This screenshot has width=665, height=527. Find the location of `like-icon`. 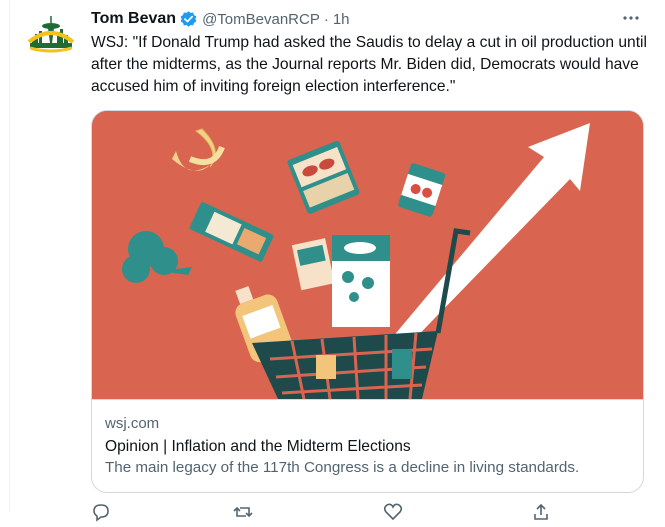

like-icon is located at coordinates (393, 512).